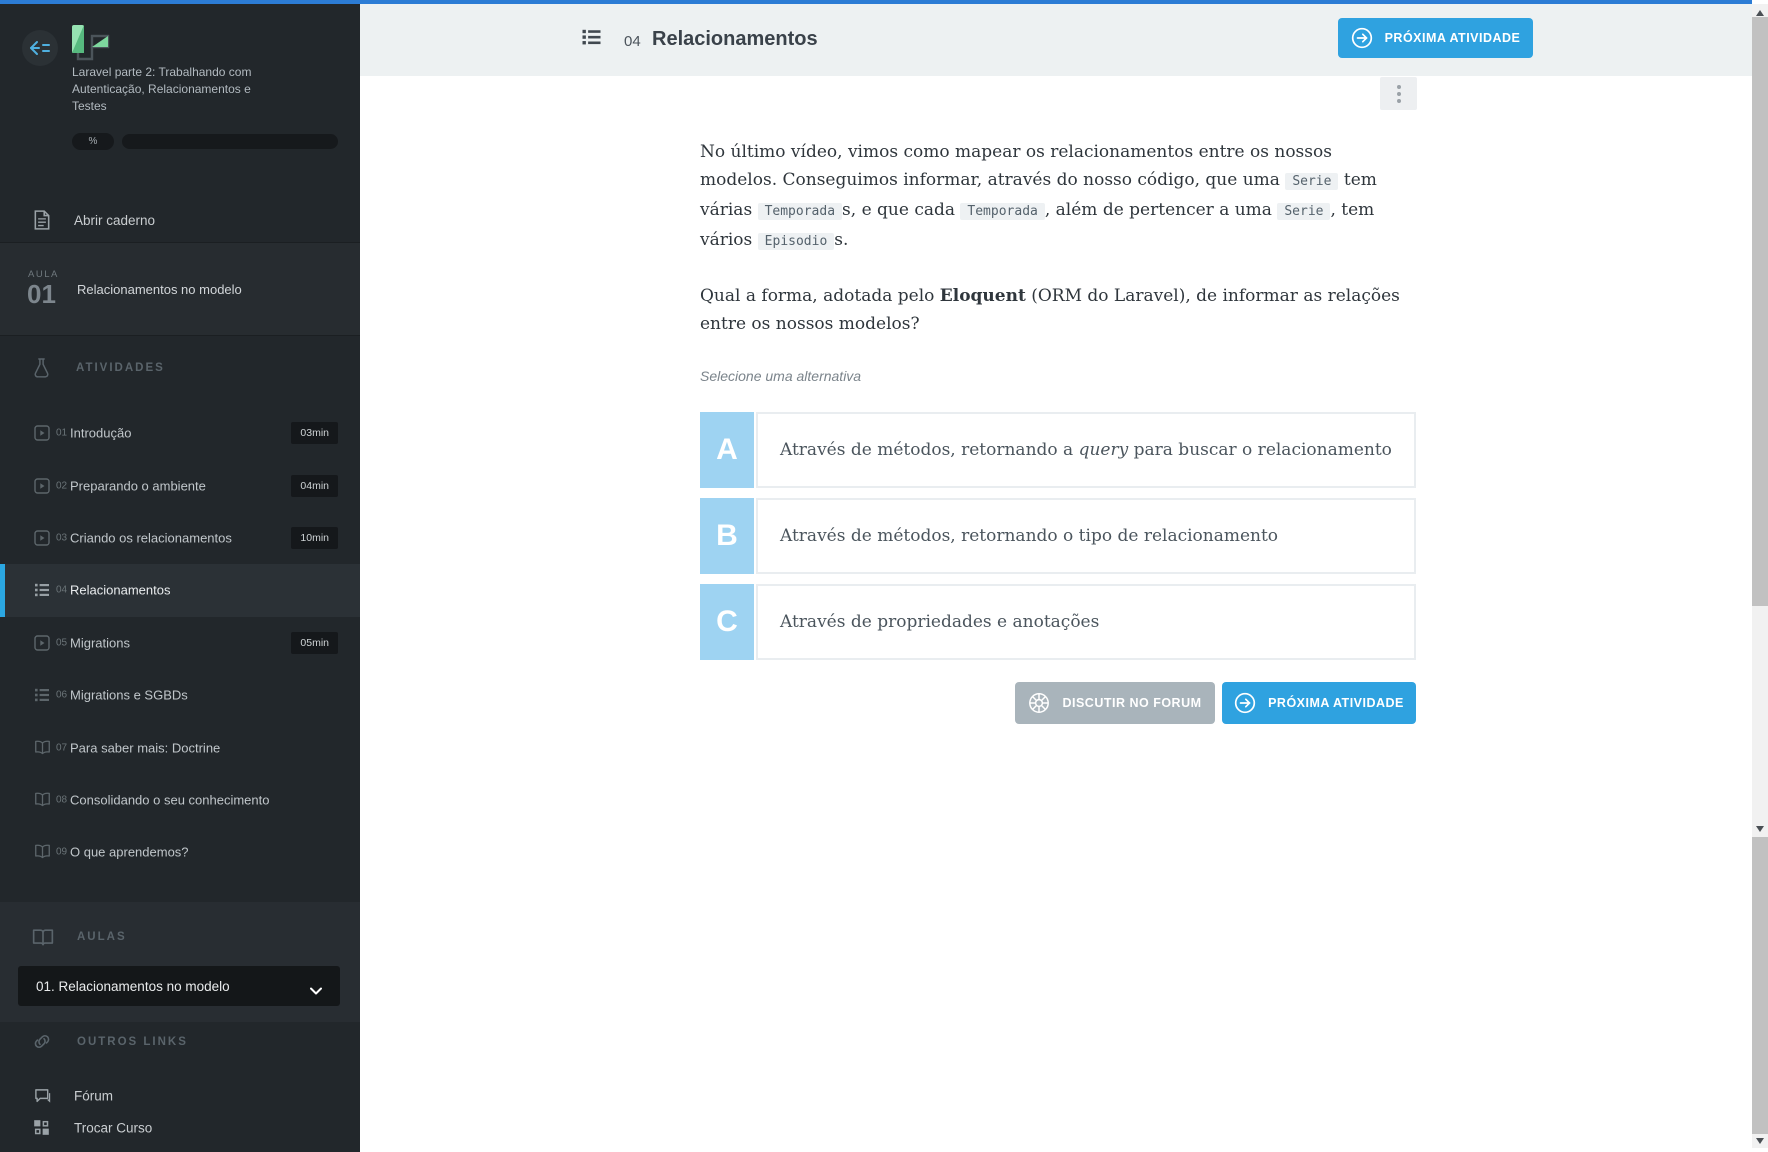 The height and width of the screenshot is (1152, 1768). I want to click on sidebar-activity-05: 05 Migrations 05min, so click(180, 643).